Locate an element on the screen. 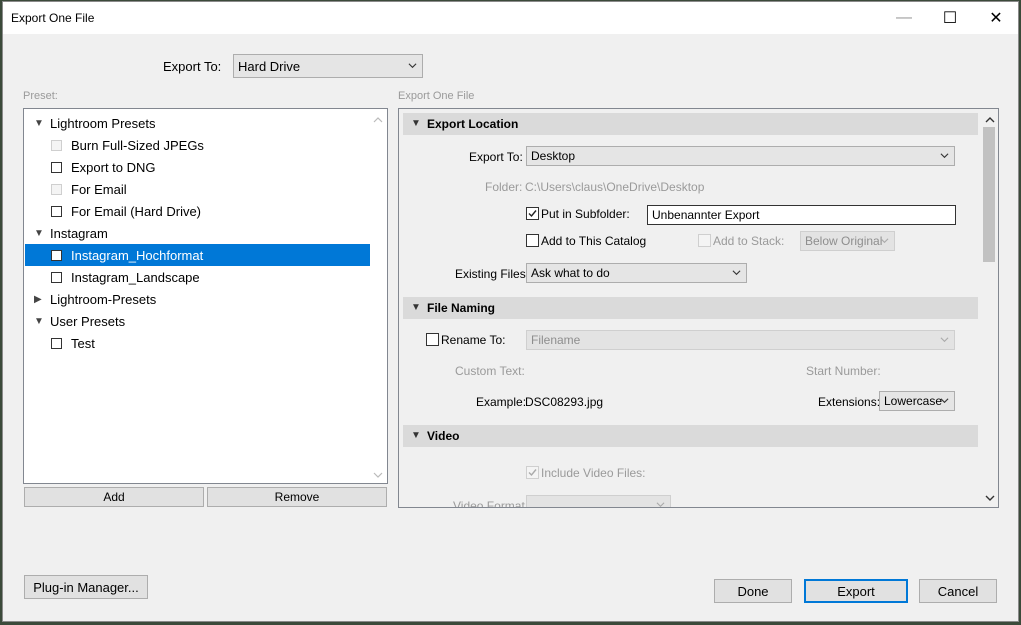  video-format-label: Video Format: is located at coordinates (491, 503).